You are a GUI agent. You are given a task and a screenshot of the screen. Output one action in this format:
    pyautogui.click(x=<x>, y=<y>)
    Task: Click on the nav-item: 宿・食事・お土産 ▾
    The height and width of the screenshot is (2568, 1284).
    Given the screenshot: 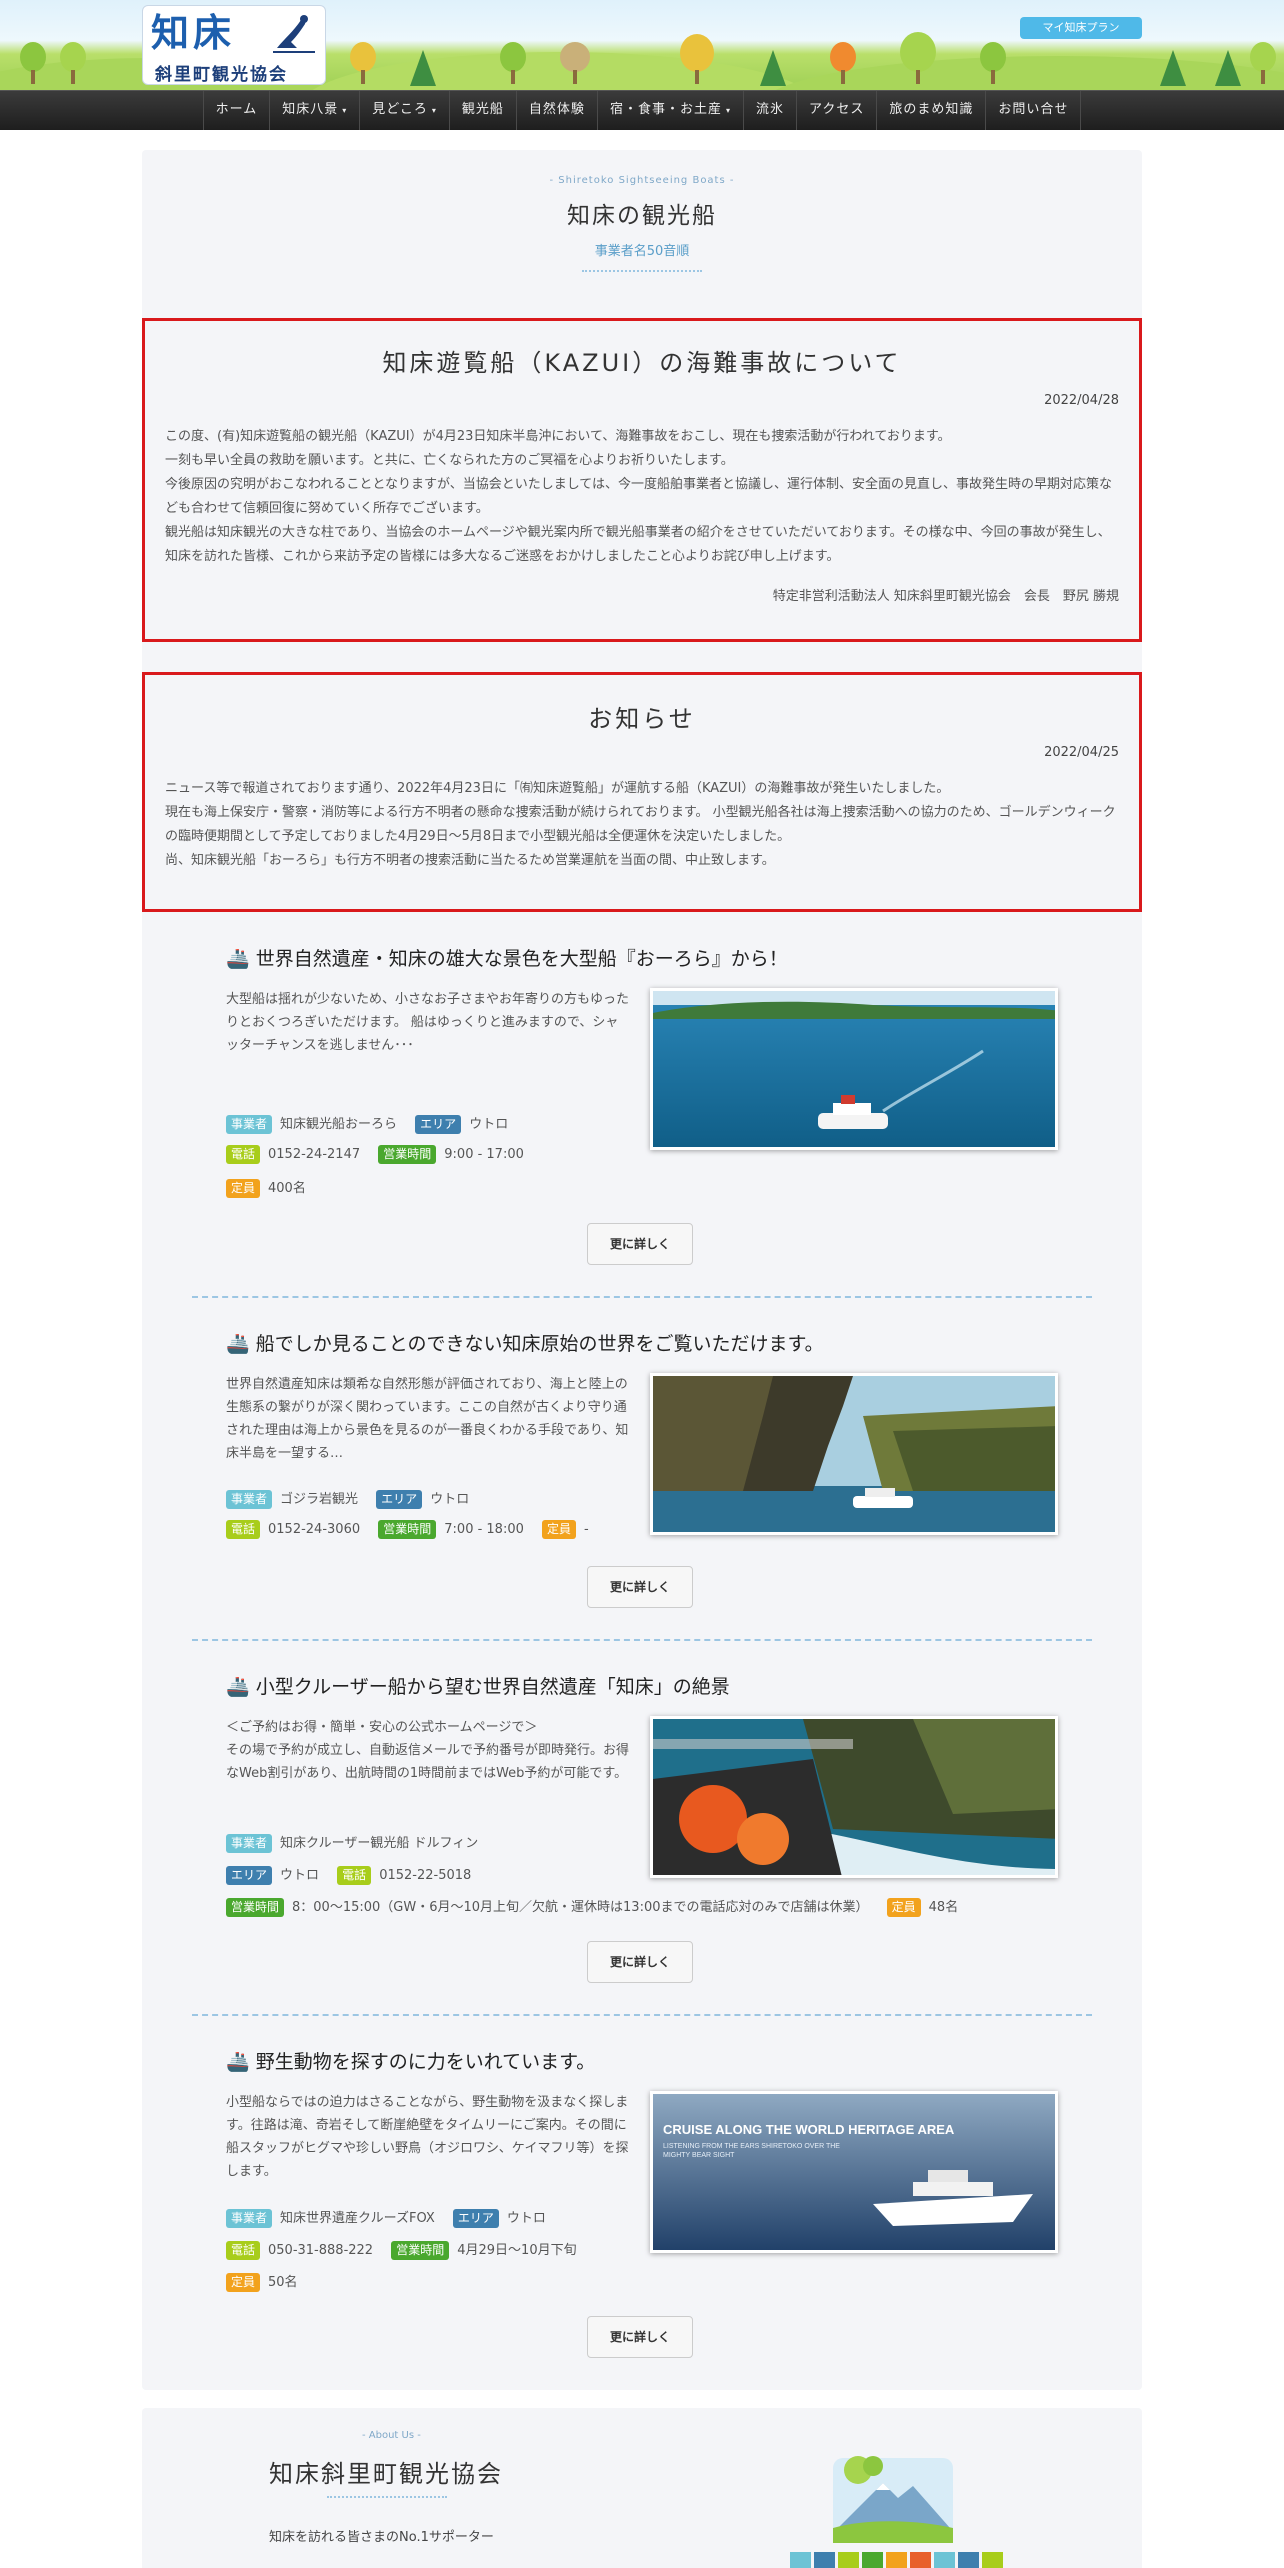 What is the action you would take?
    pyautogui.click(x=671, y=110)
    